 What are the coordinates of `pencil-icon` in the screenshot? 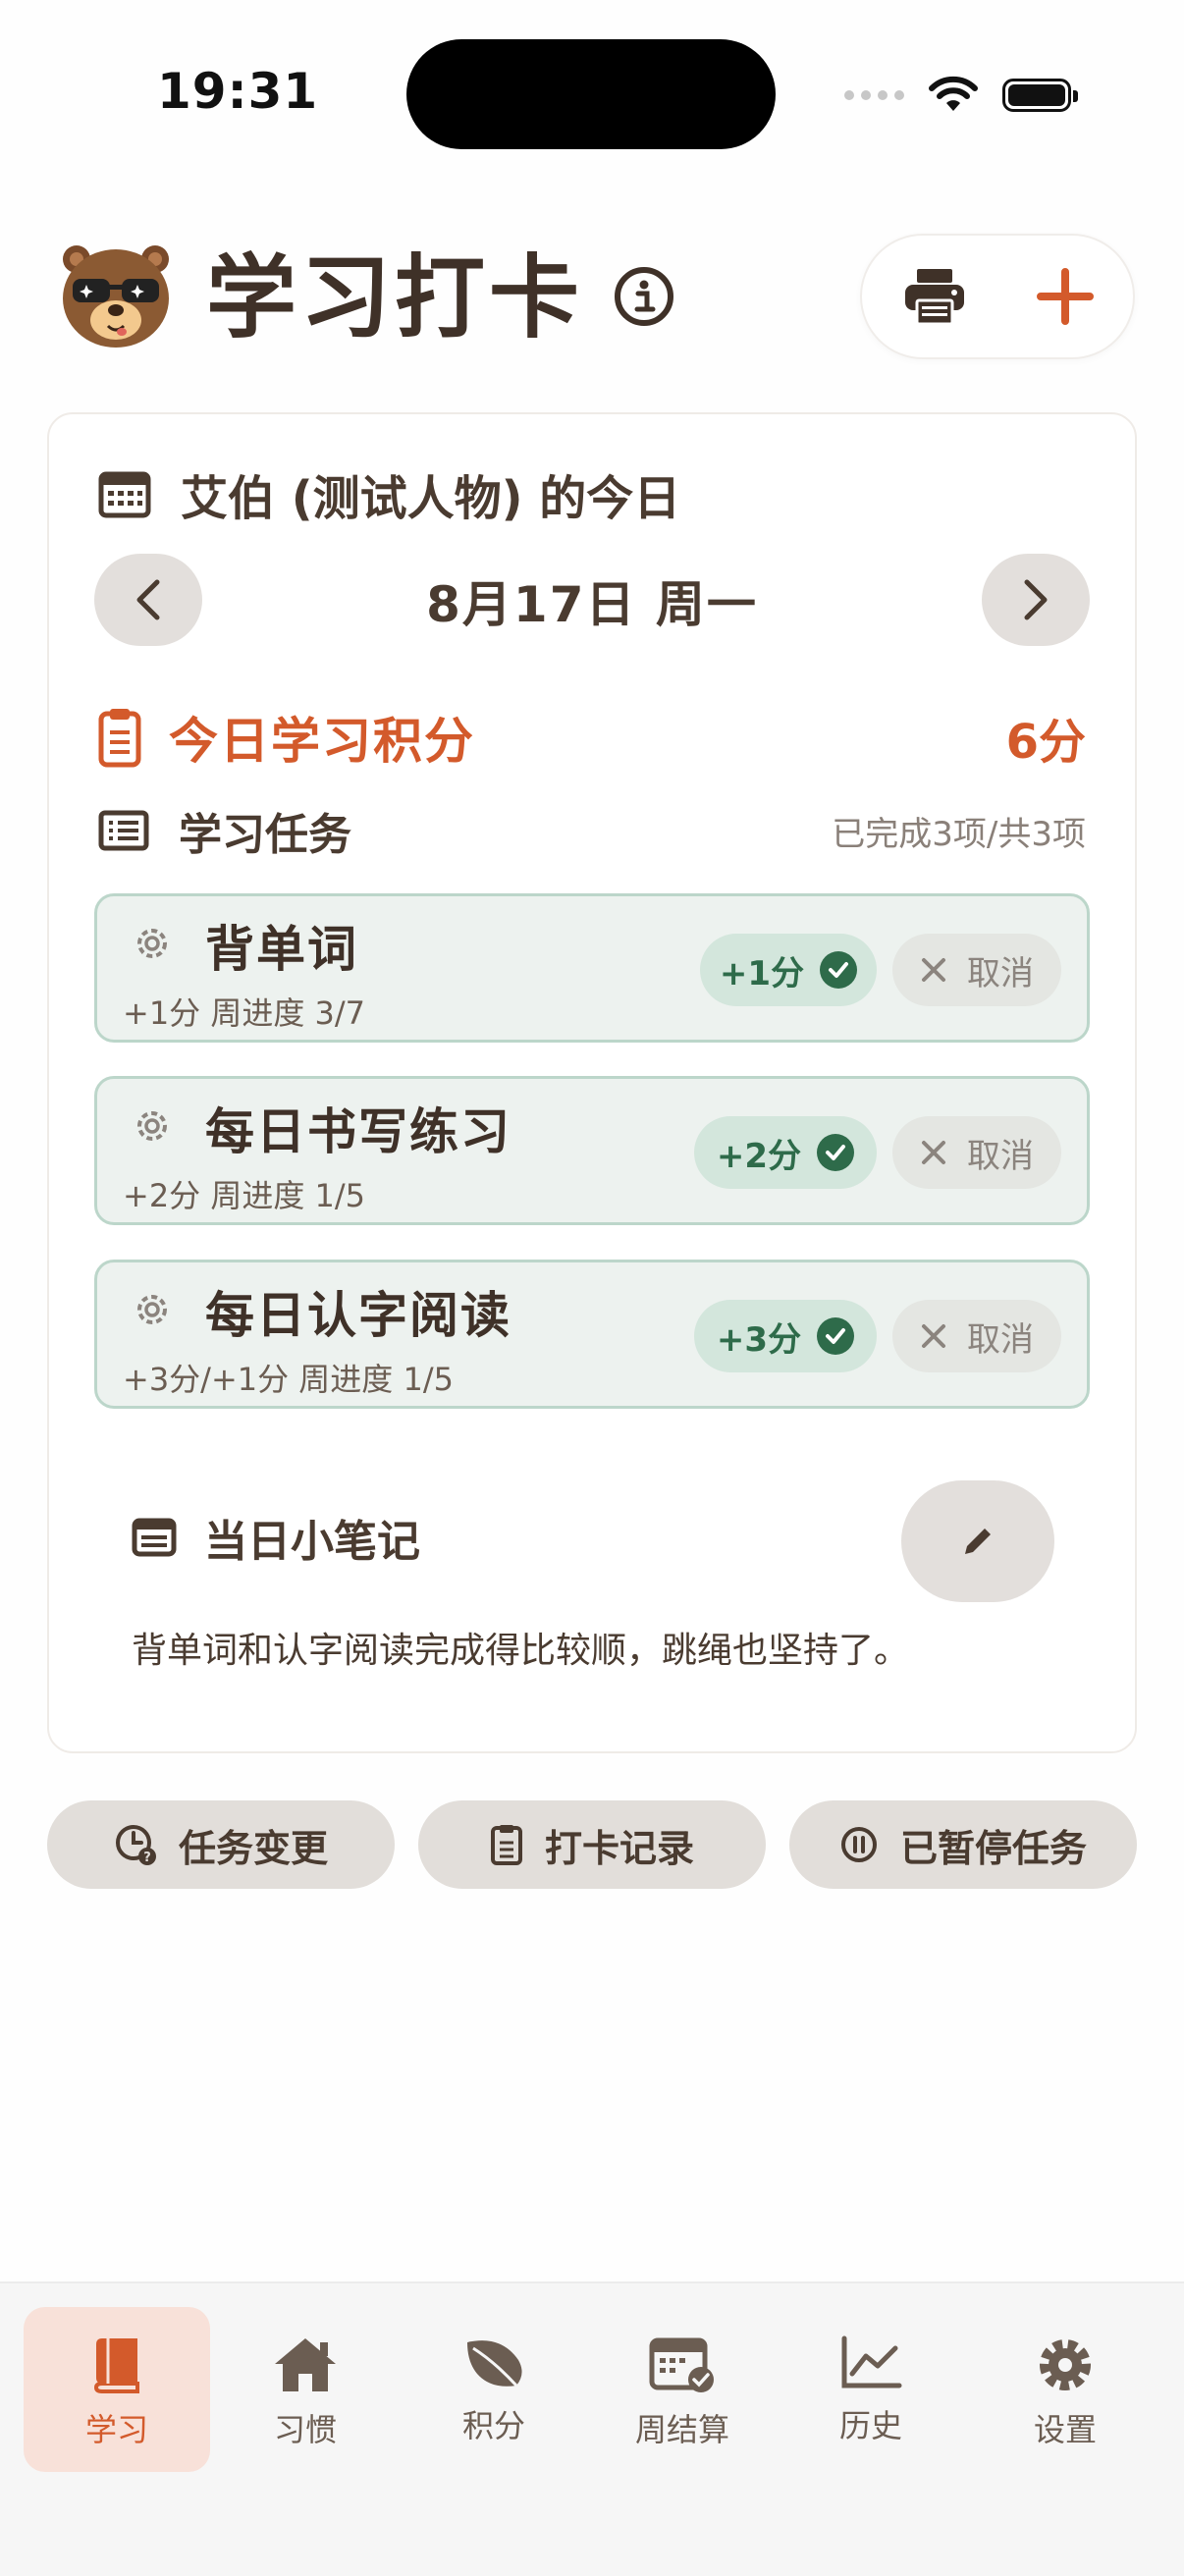 It's located at (978, 1541).